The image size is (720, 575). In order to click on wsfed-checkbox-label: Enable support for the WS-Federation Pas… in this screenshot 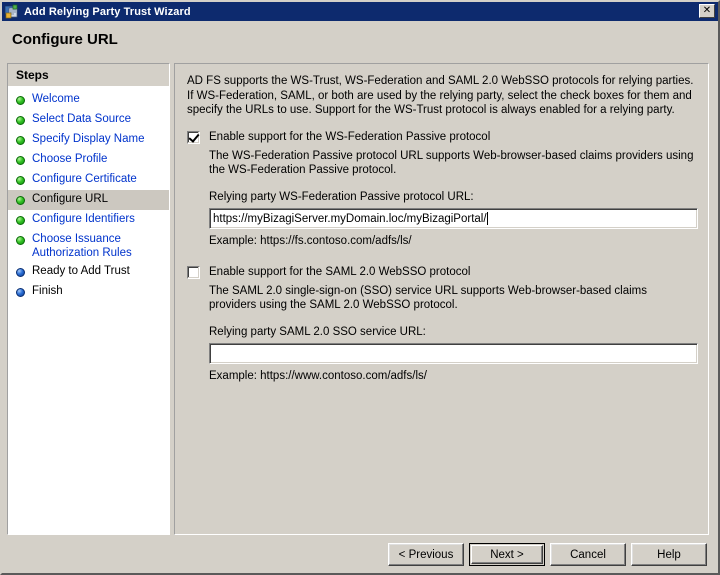, I will do `click(350, 136)`.